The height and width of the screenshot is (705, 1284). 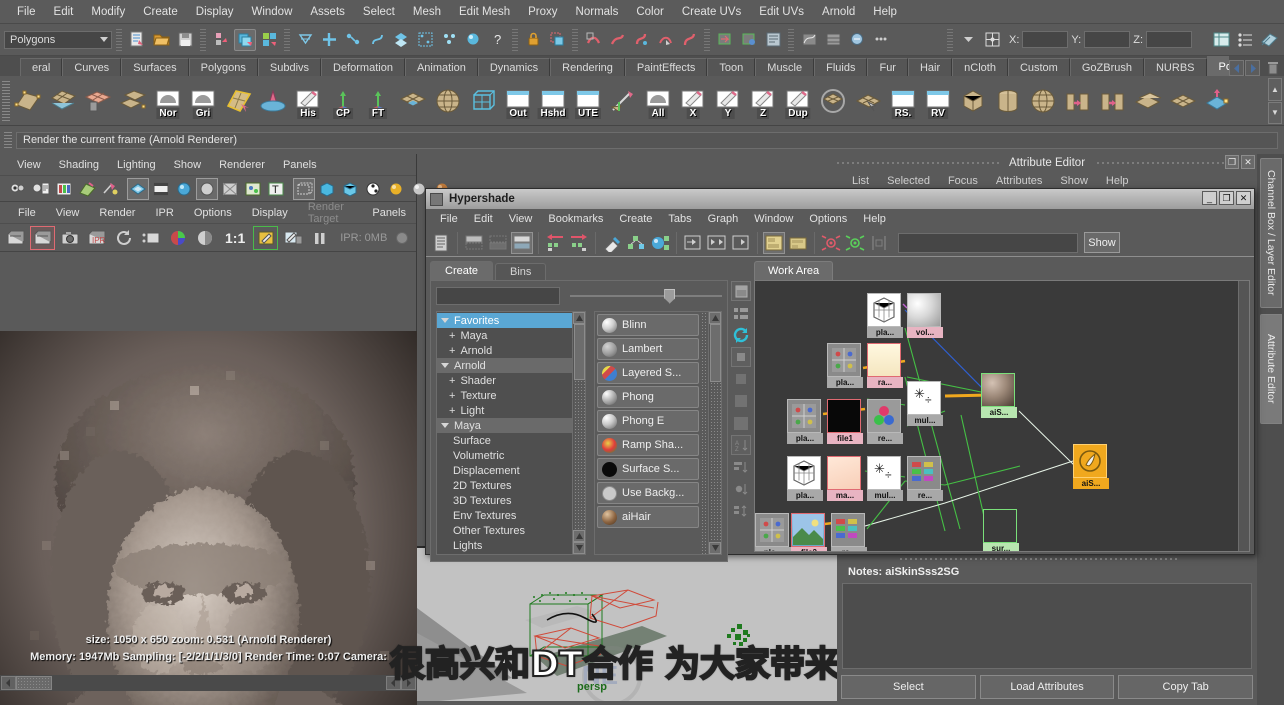 I want to click on tree-item-arnold-shader: + Shader, so click(x=504, y=380).